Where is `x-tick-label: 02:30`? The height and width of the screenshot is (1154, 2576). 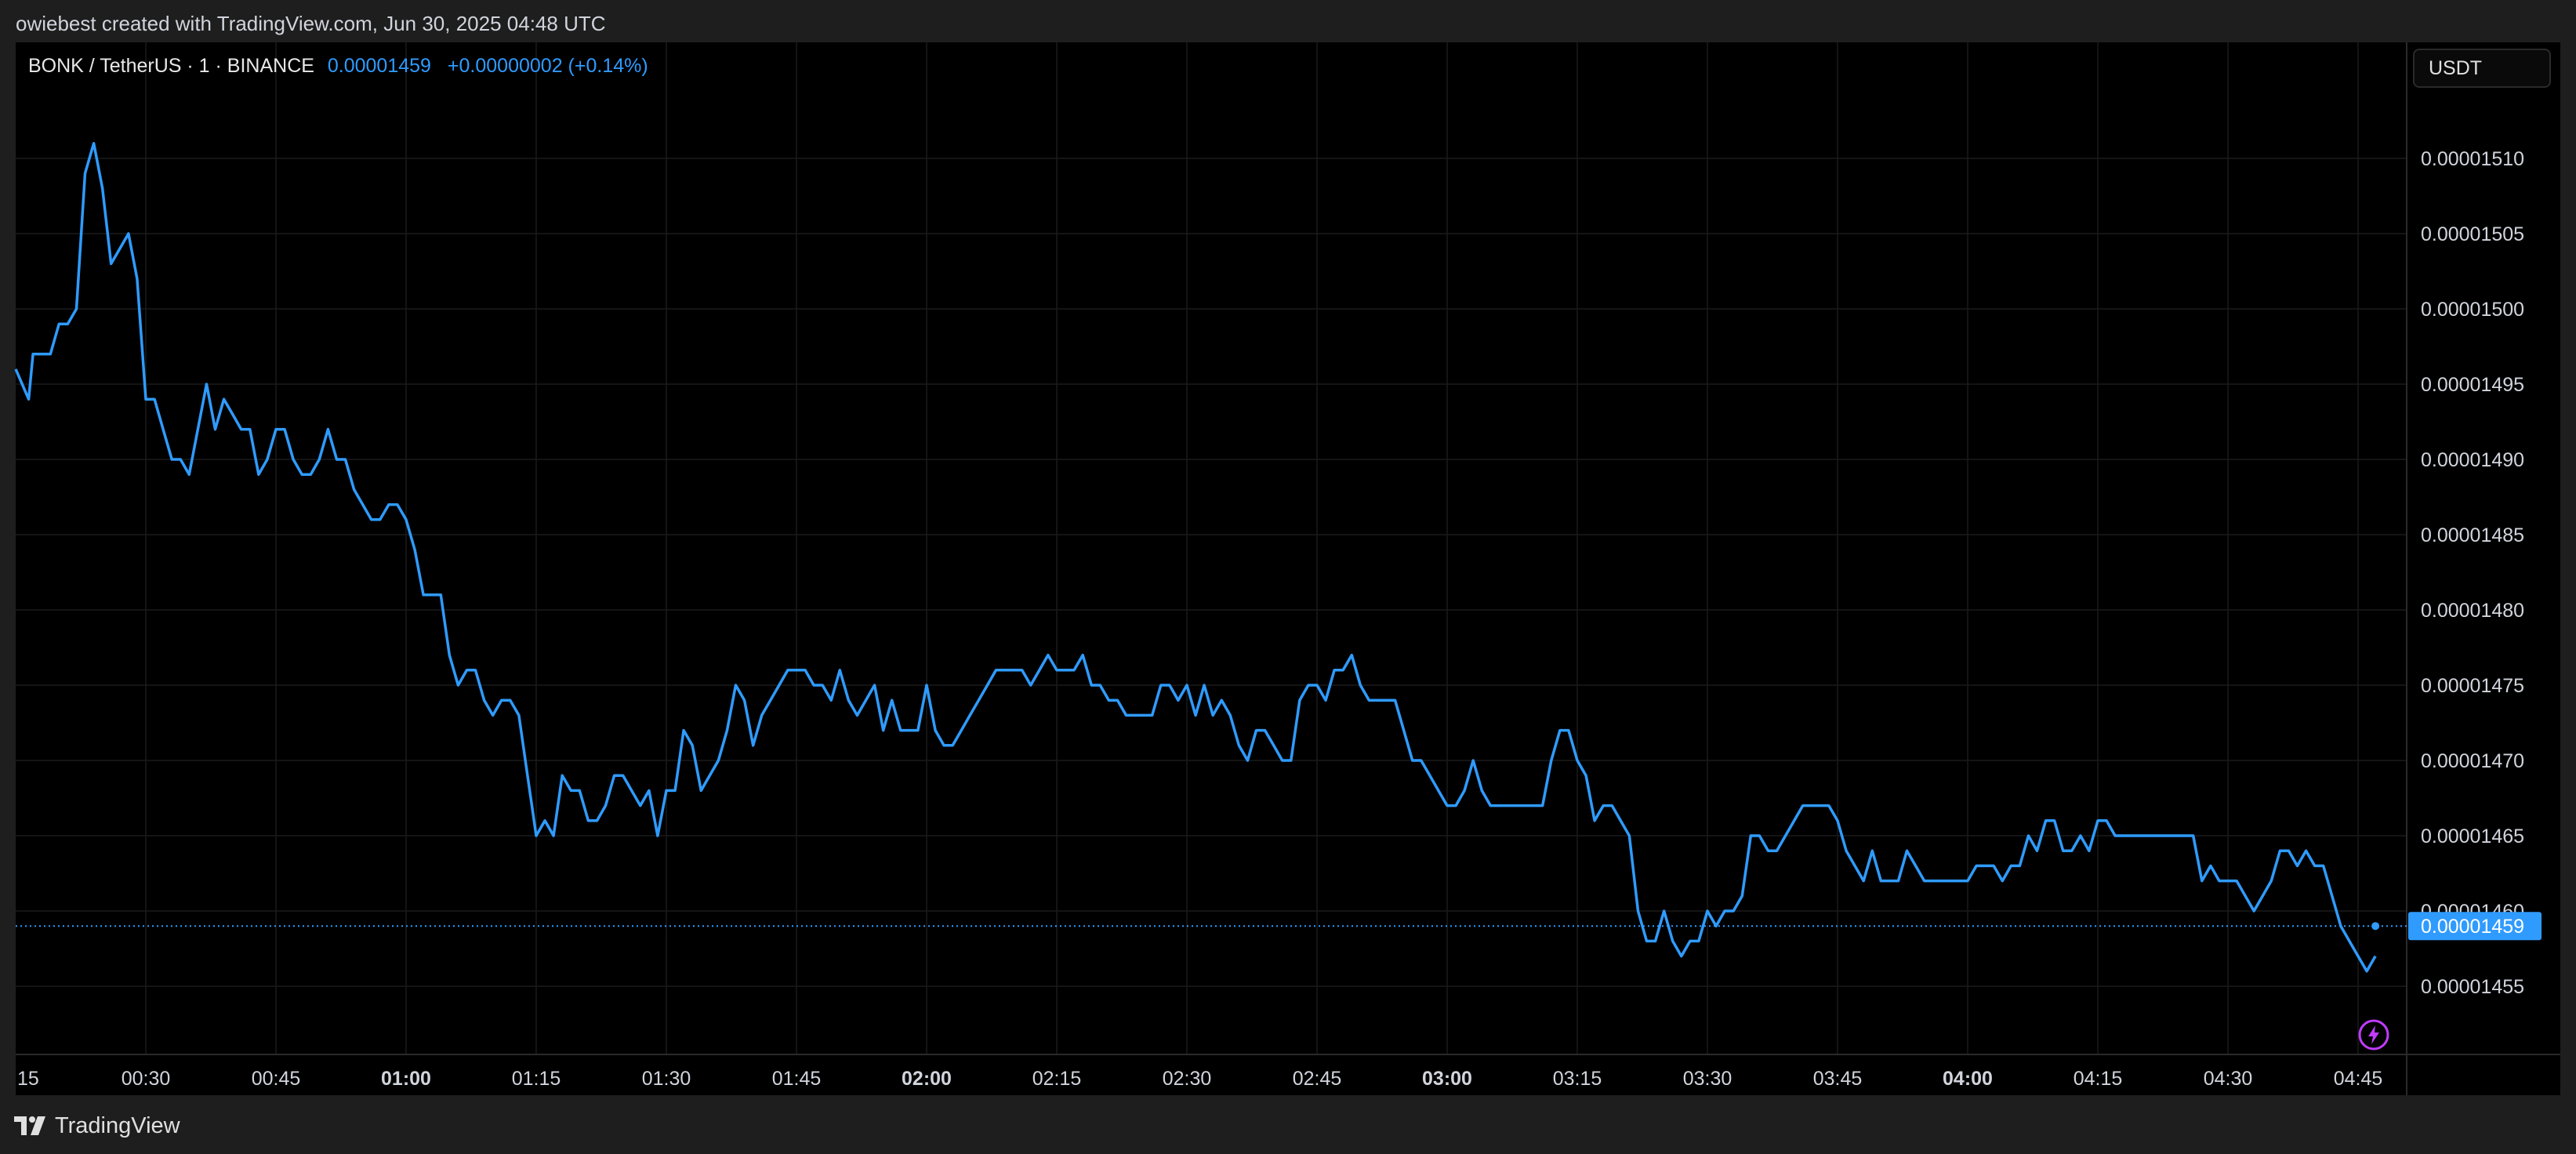 x-tick-label: 02:30 is located at coordinates (1188, 1079).